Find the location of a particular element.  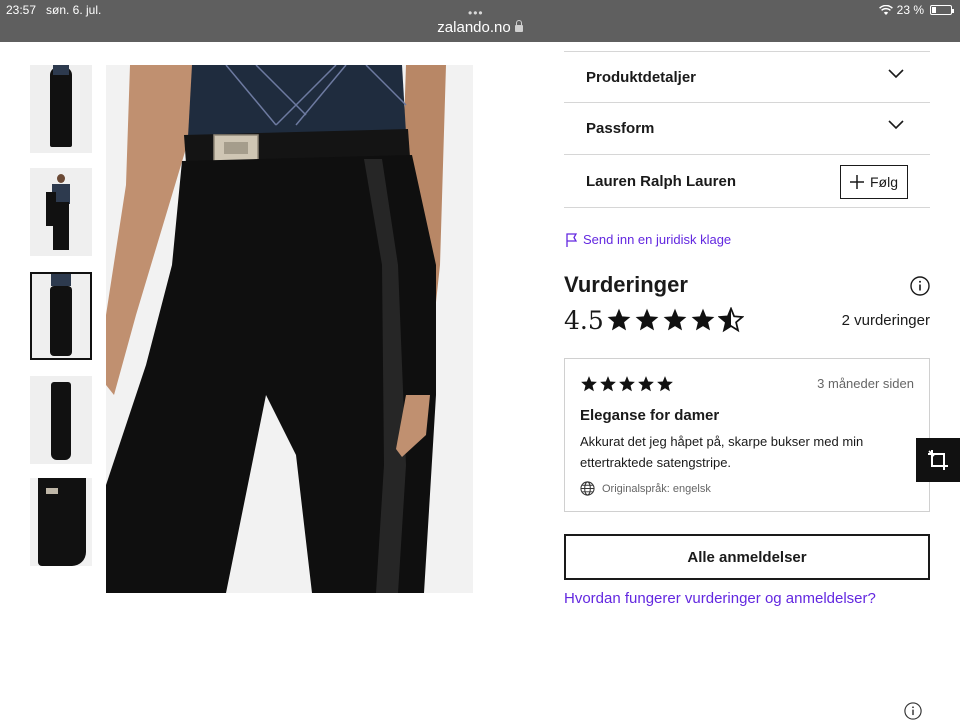

globe-icon is located at coordinates (587, 488).